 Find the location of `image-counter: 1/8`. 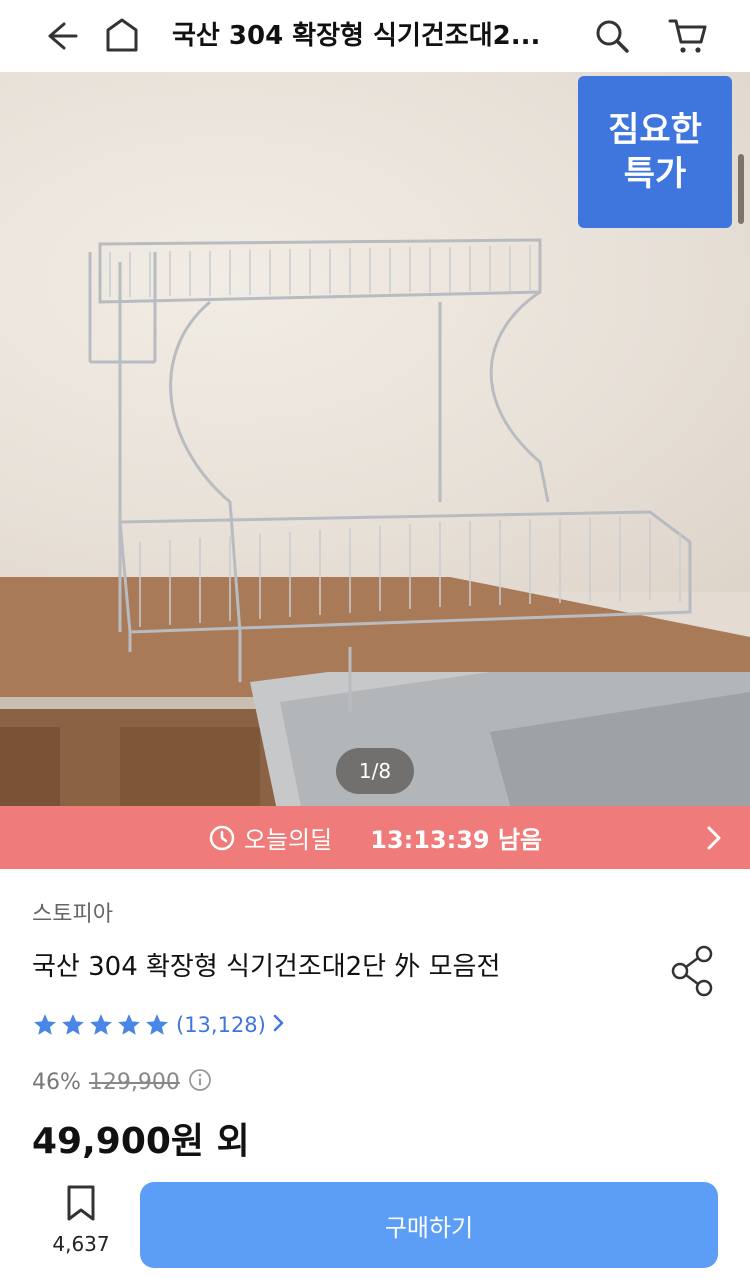

image-counter: 1/8 is located at coordinates (375, 771).